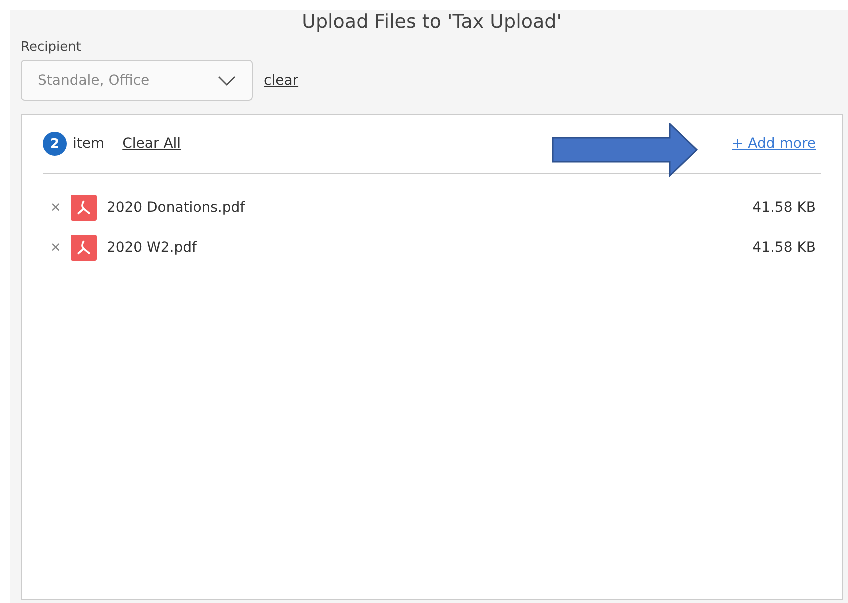  Describe the element at coordinates (137, 80) in the screenshot. I see `recipient-dropdown: Standale, Office` at that location.